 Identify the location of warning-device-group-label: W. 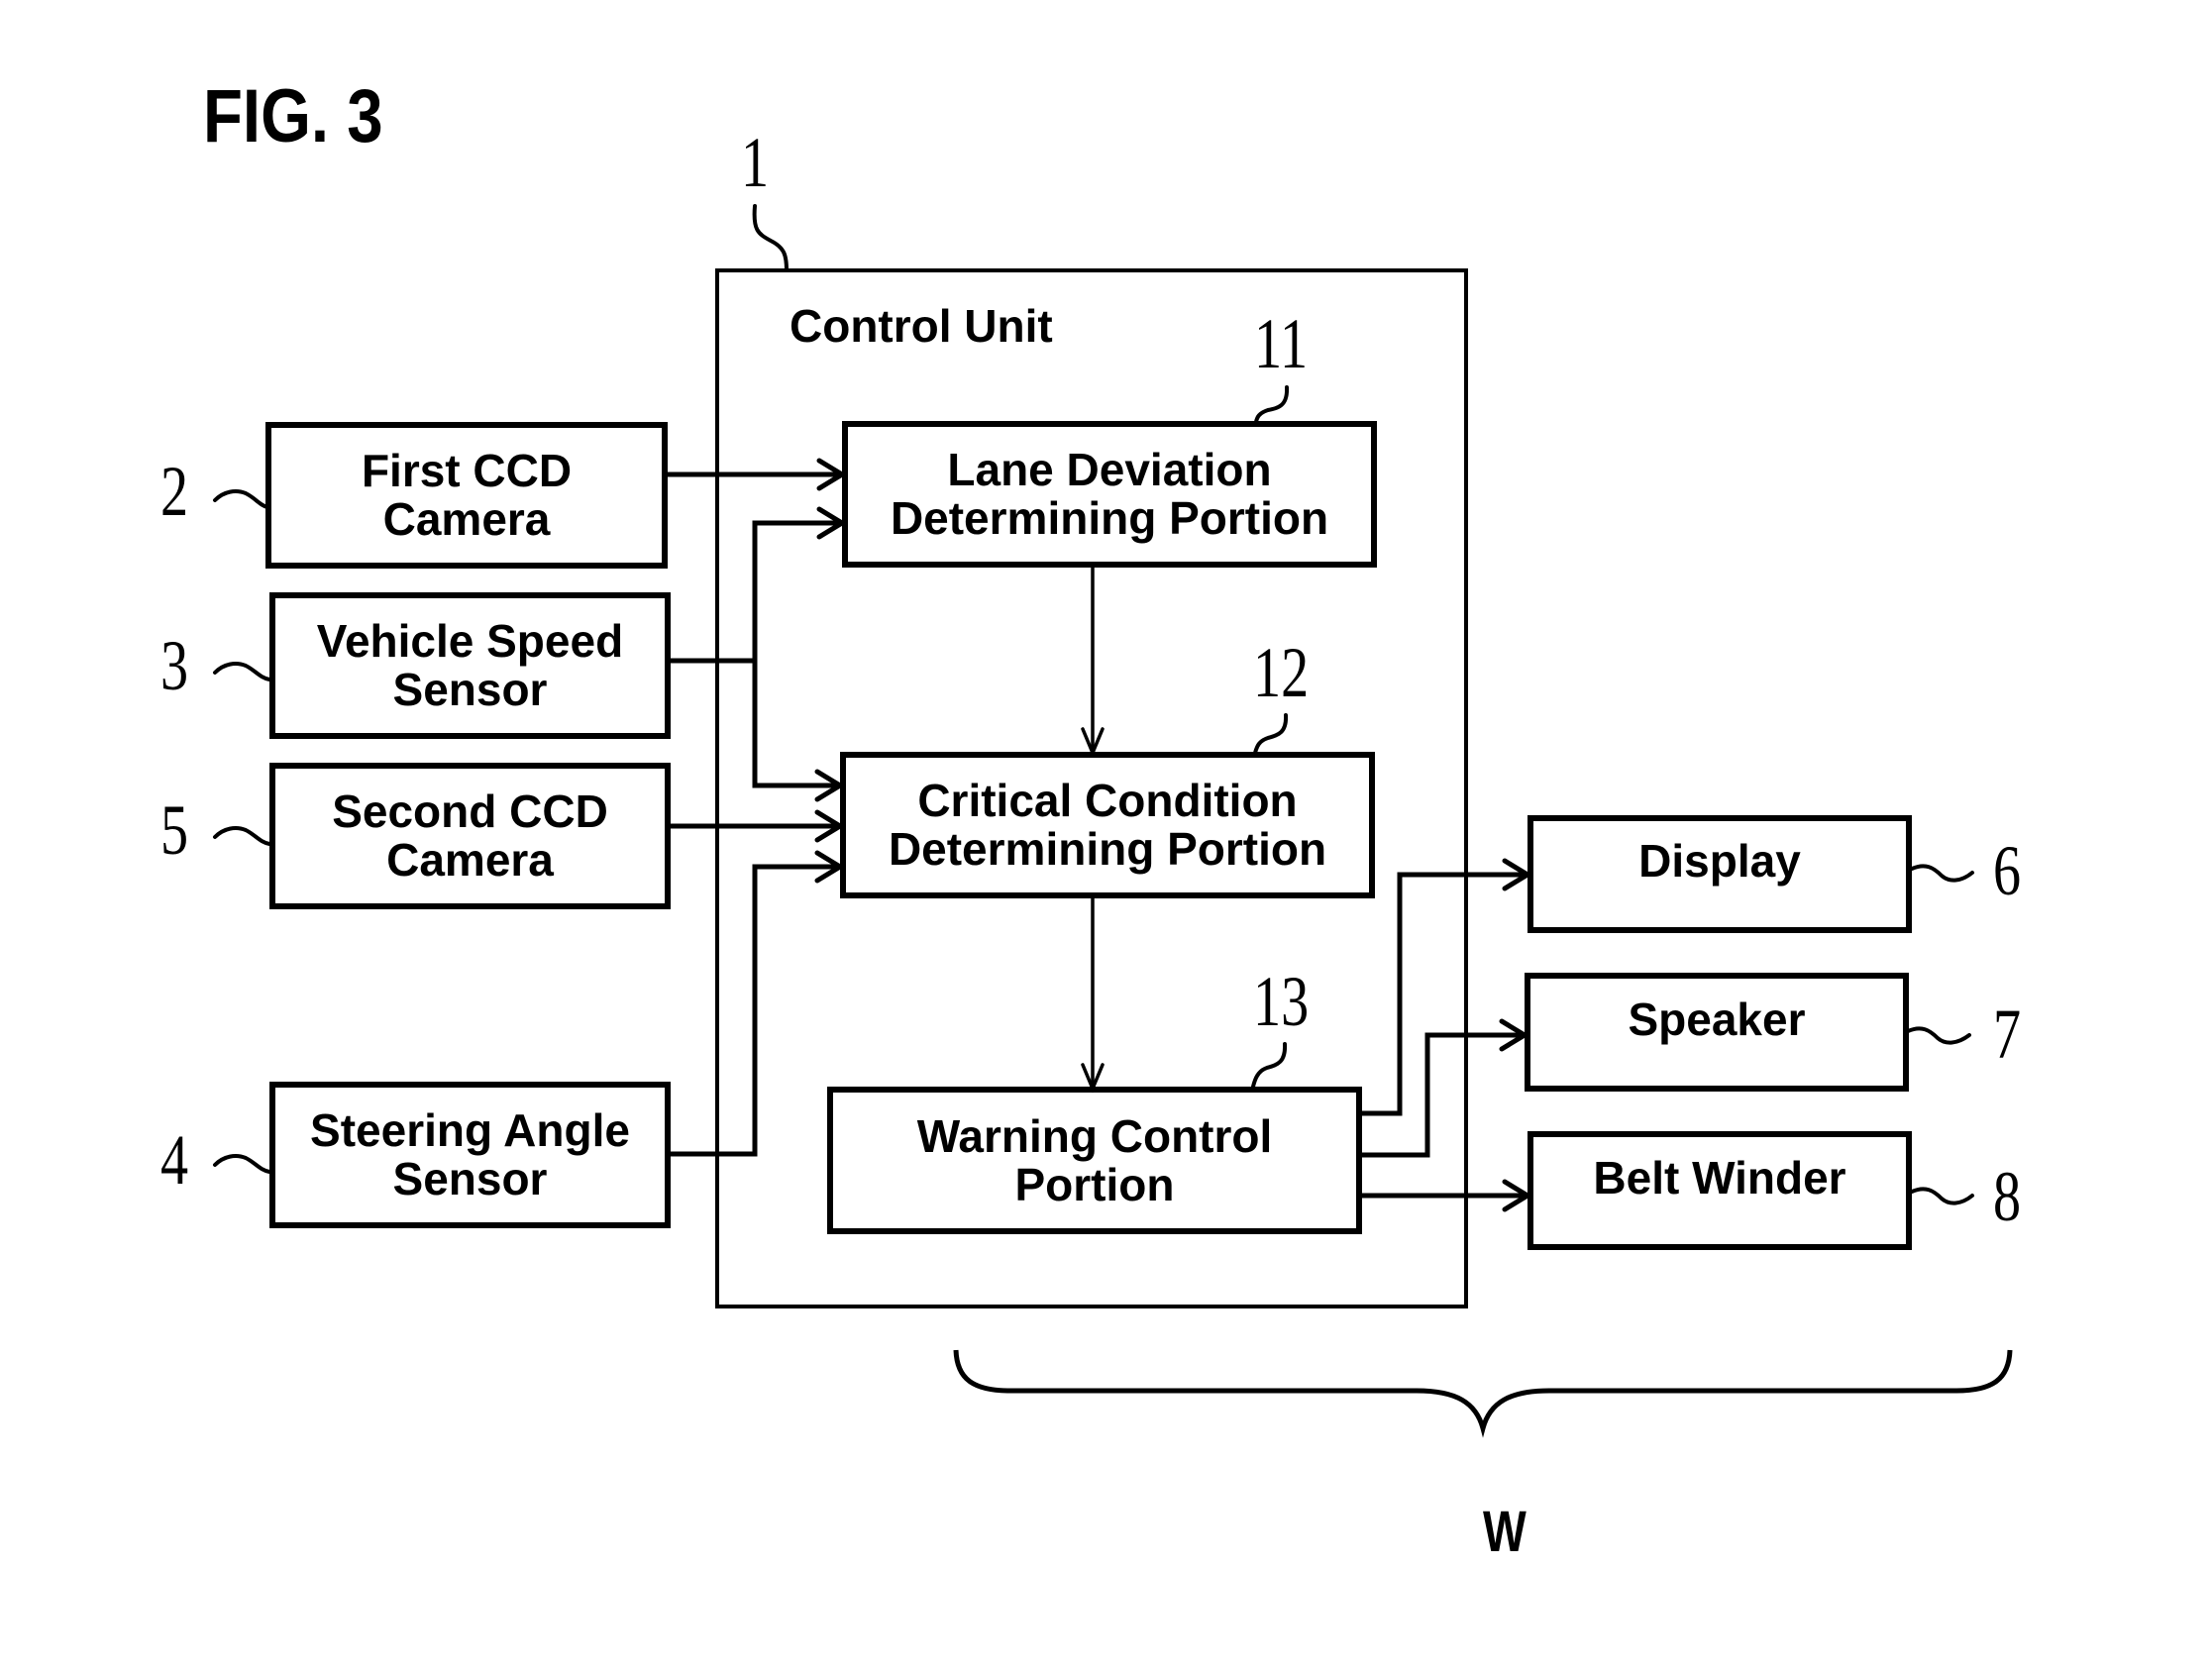
(1505, 1532).